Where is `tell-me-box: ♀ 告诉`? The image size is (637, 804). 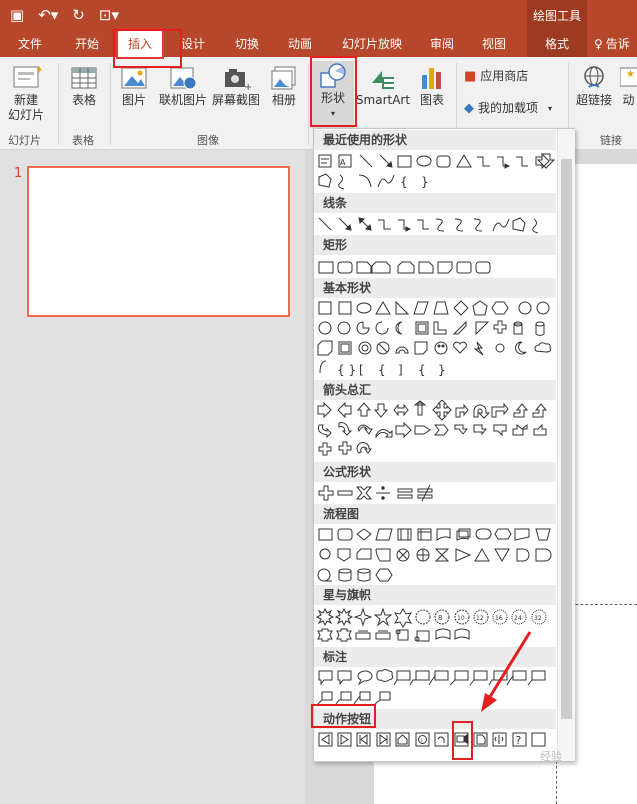 tell-me-box: ♀ 告诉 is located at coordinates (615, 43).